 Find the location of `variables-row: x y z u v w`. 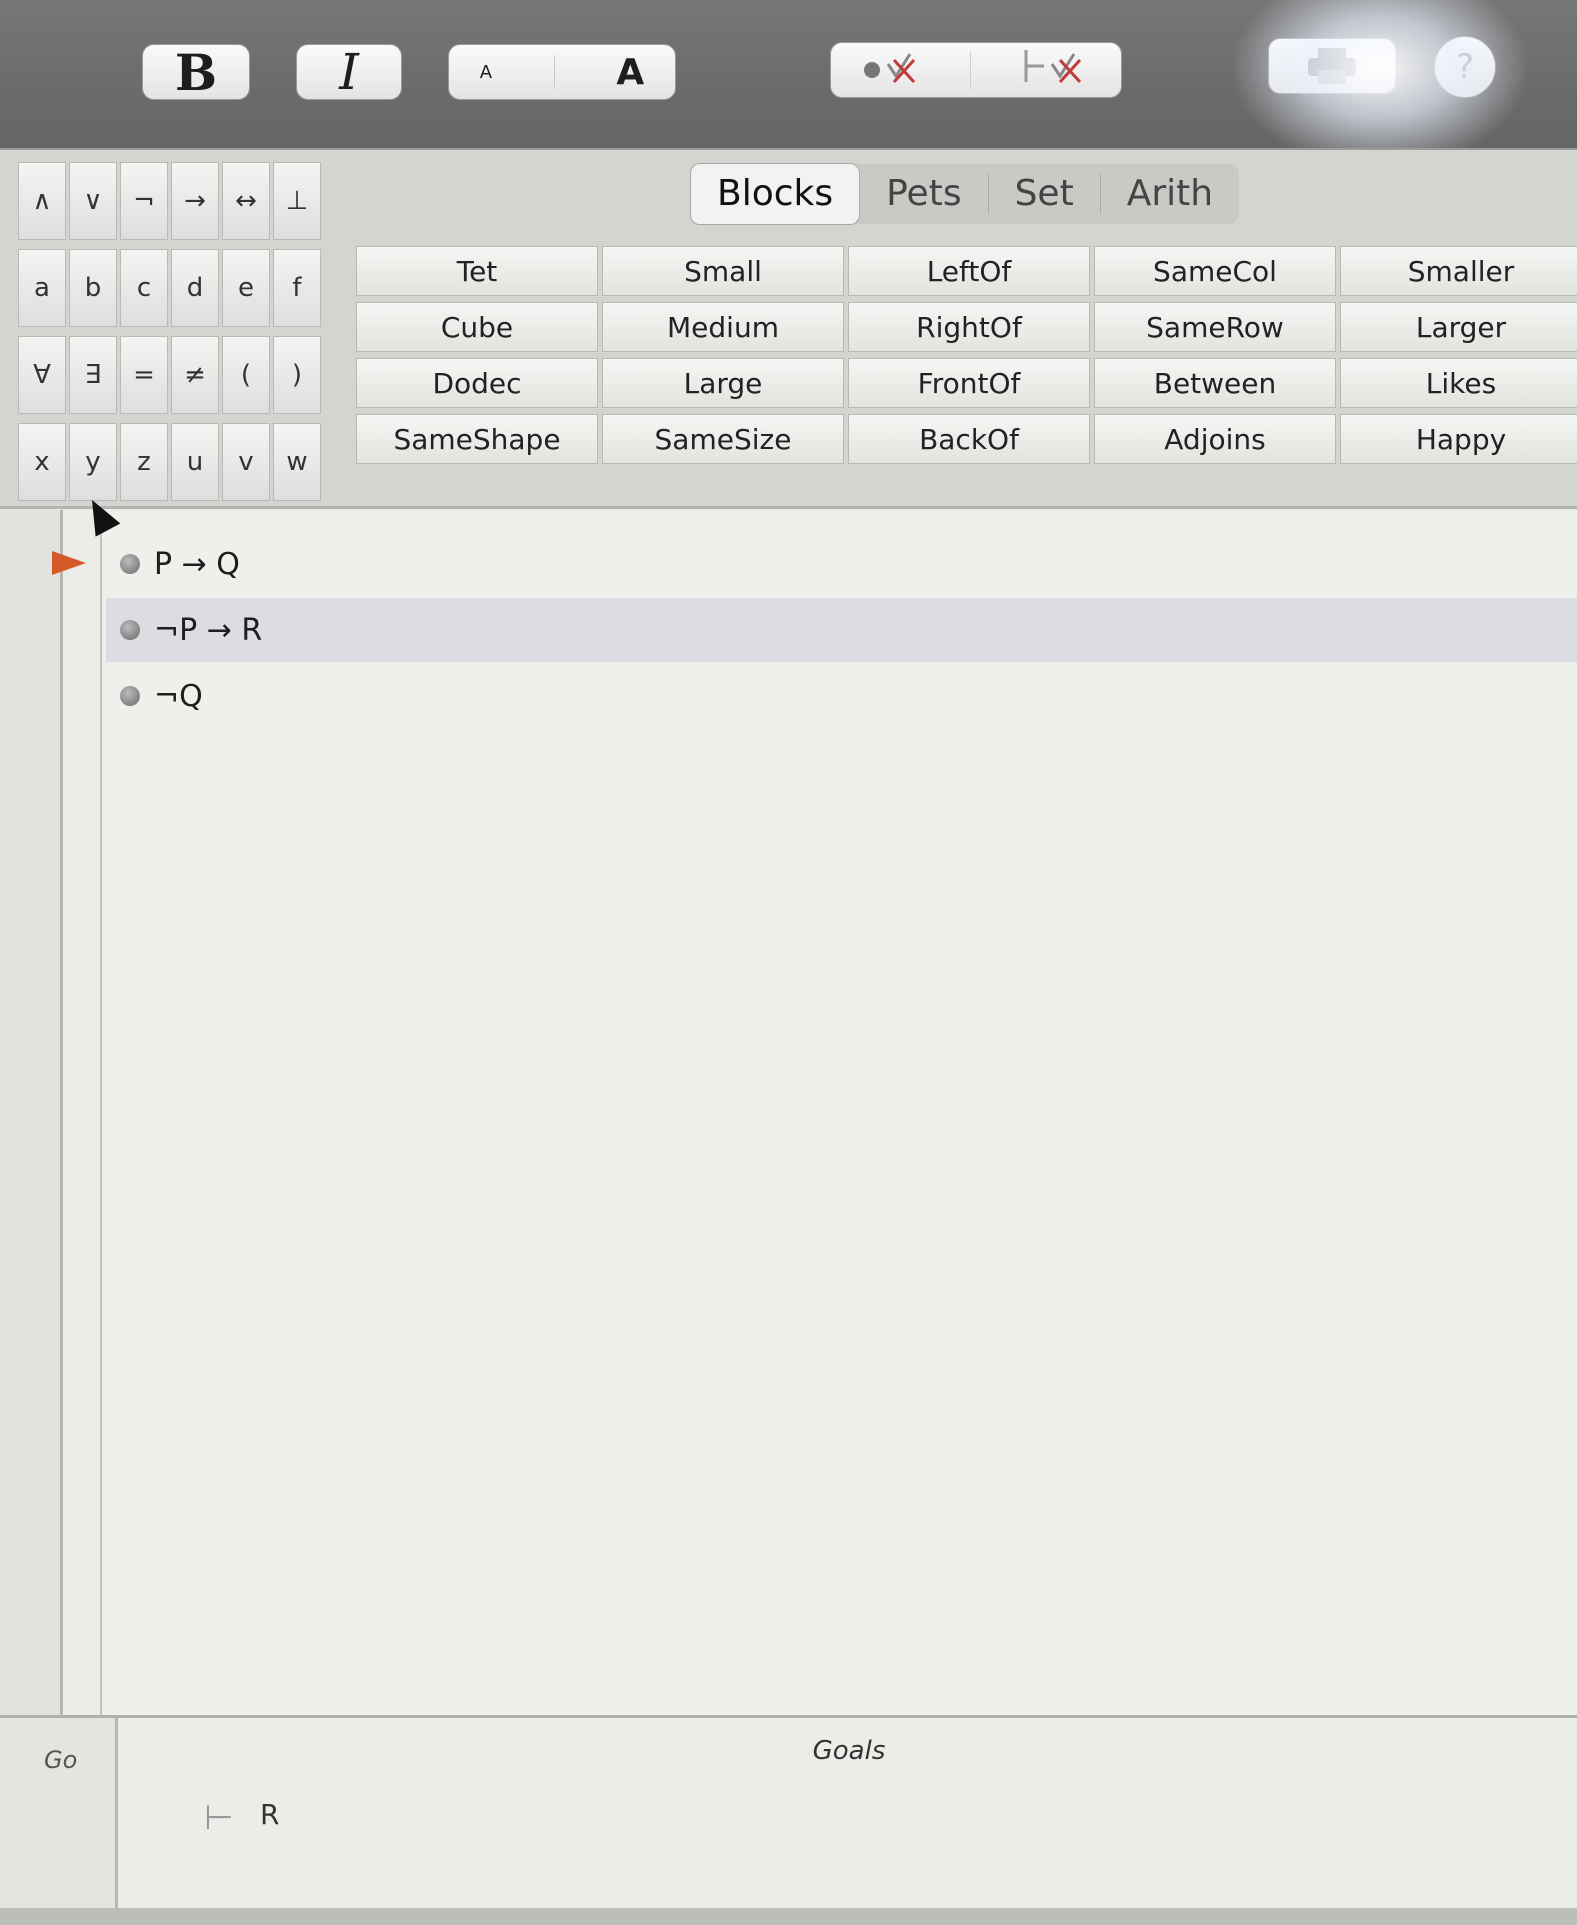

variables-row: x y z u v w is located at coordinates (171, 463).